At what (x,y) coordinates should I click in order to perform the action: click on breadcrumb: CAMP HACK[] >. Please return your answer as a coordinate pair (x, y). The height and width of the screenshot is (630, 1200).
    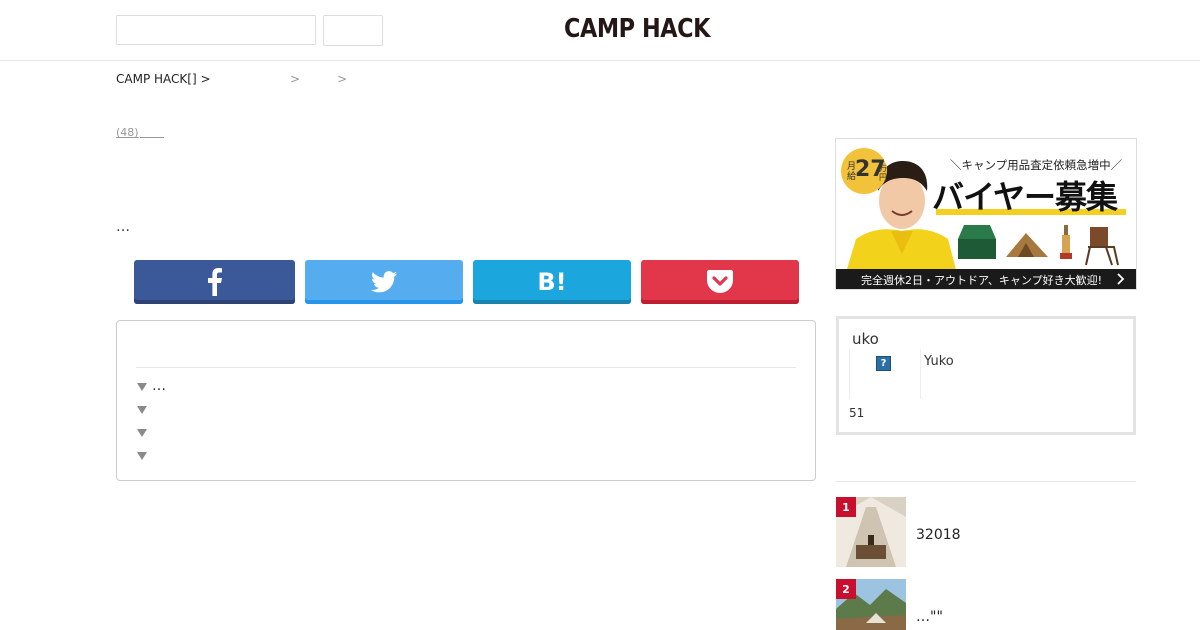
    Looking at the image, I should click on (163, 79).